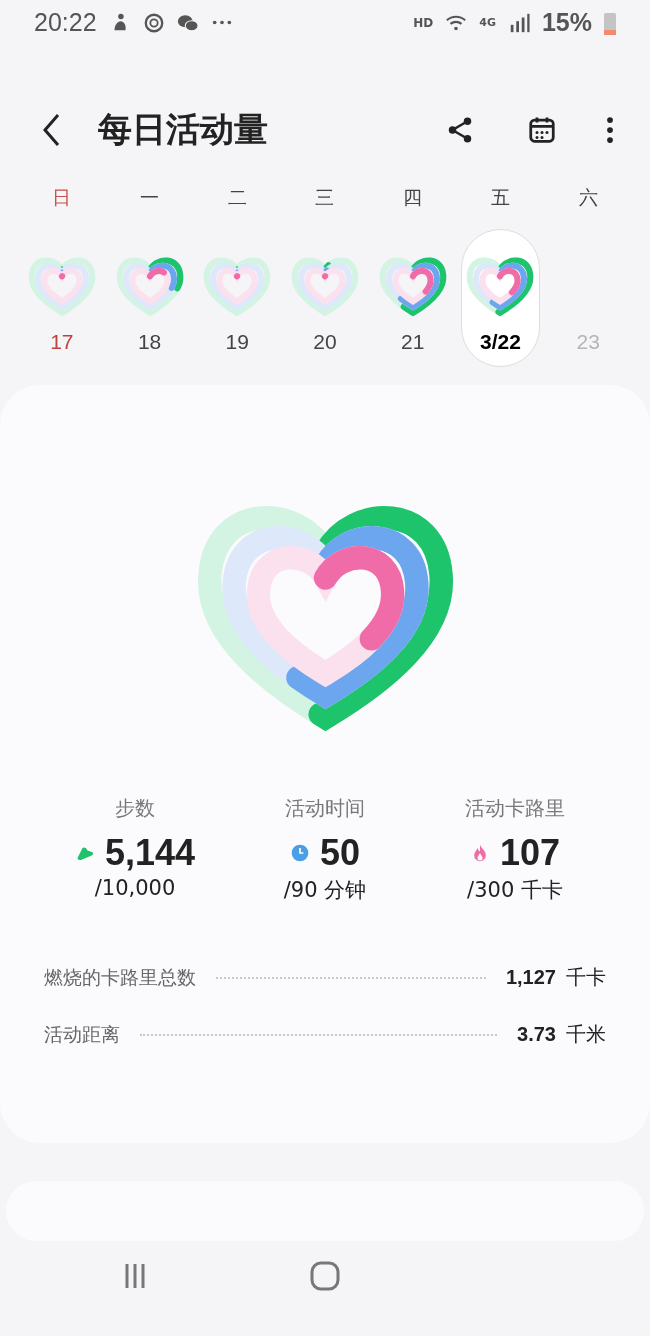 The width and height of the screenshot is (650, 1336). What do you see at coordinates (150, 853) in the screenshot?
I see `stat-value: 5,144` at bounding box center [150, 853].